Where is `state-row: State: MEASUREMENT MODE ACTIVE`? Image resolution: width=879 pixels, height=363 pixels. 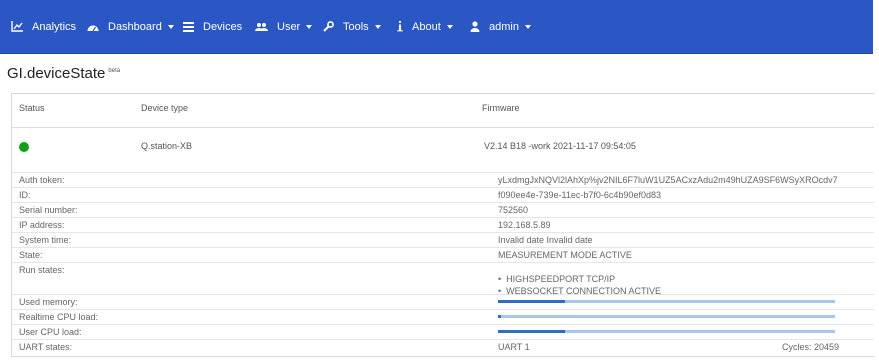 state-row: State: MEASUREMENT MODE ACTIVE is located at coordinates (443, 255).